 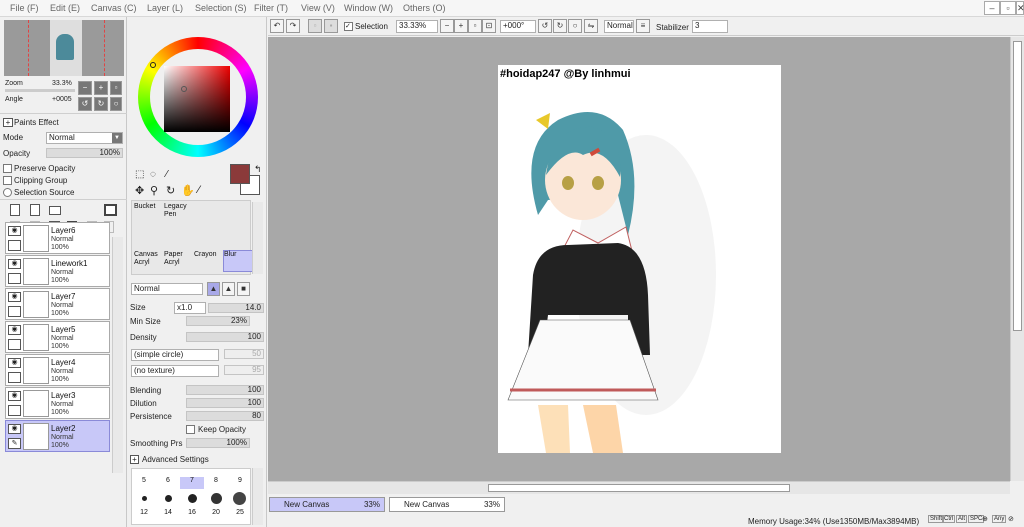 What do you see at coordinates (348, 26) in the screenshot?
I see `selection-checkbox: ✓` at bounding box center [348, 26].